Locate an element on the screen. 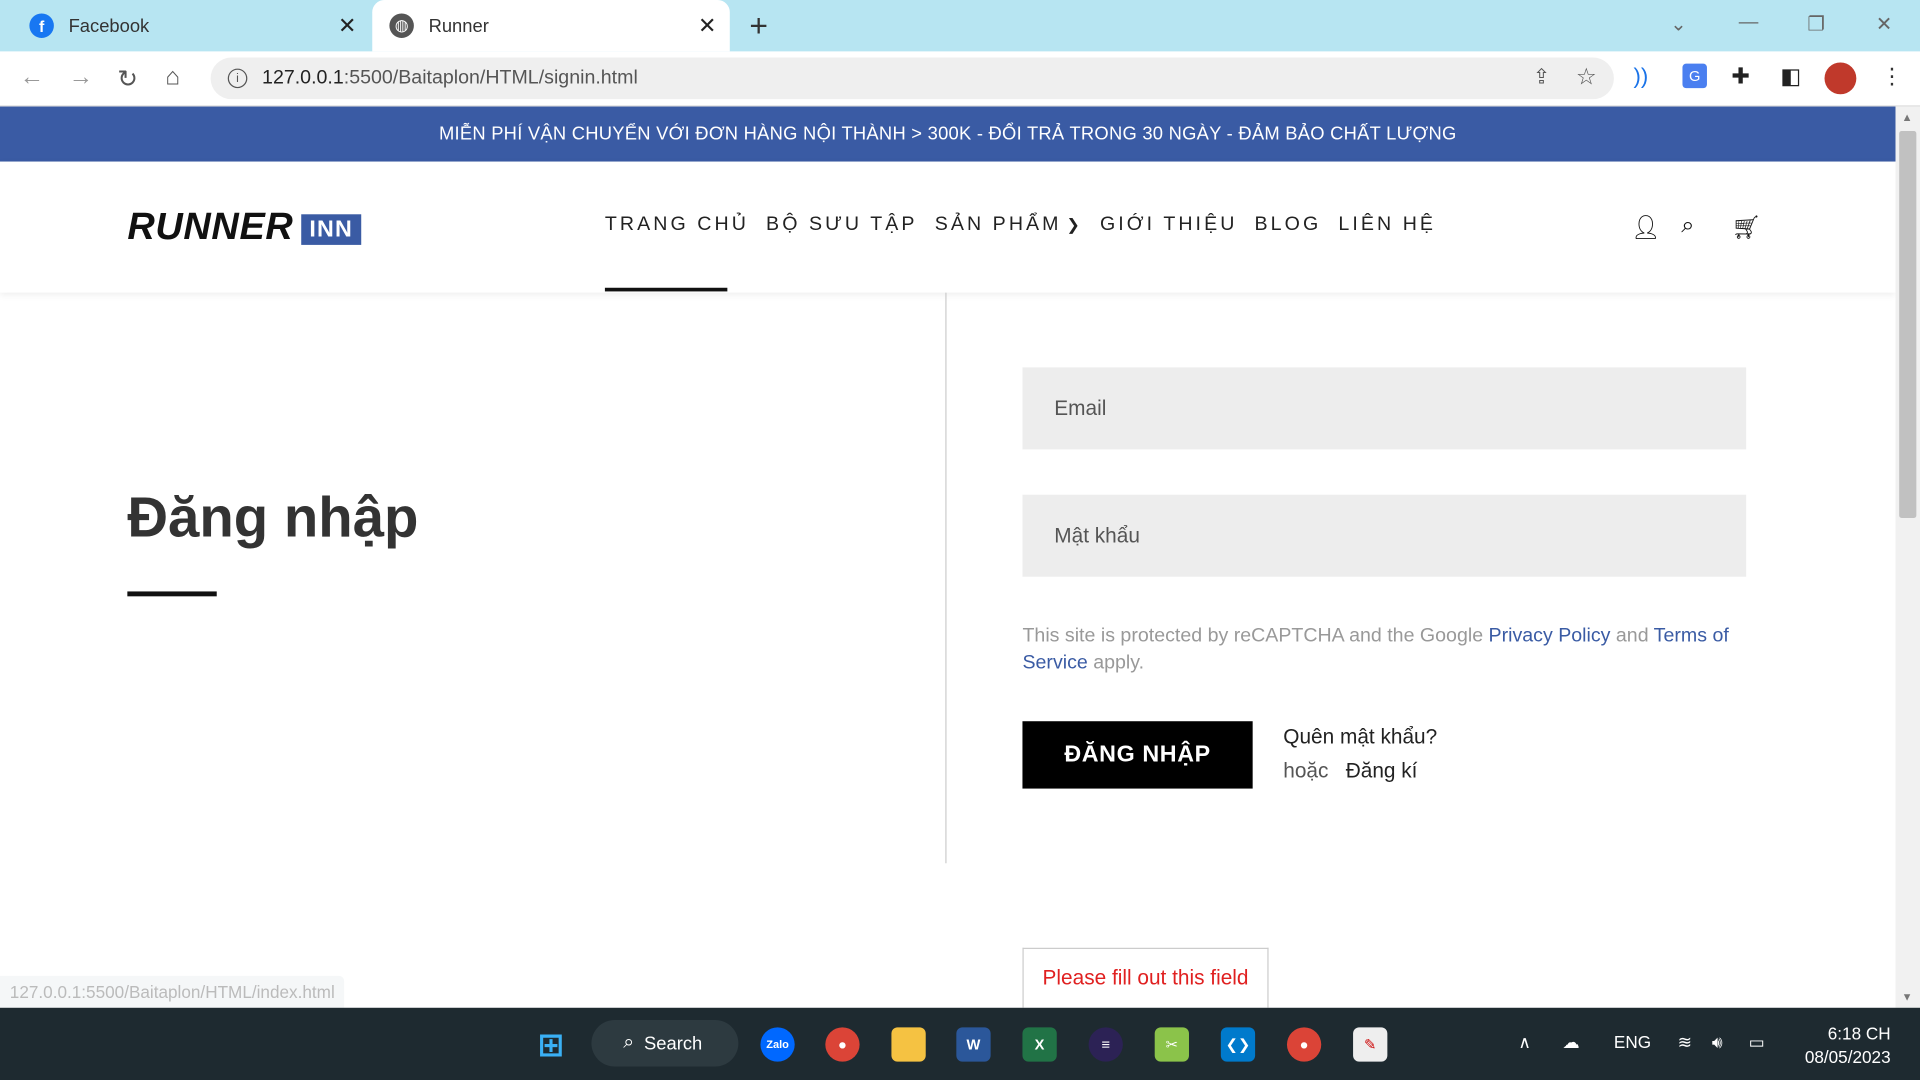 The image size is (1920, 1080). password-placeholder: Mật khẩu is located at coordinates (1097, 535).